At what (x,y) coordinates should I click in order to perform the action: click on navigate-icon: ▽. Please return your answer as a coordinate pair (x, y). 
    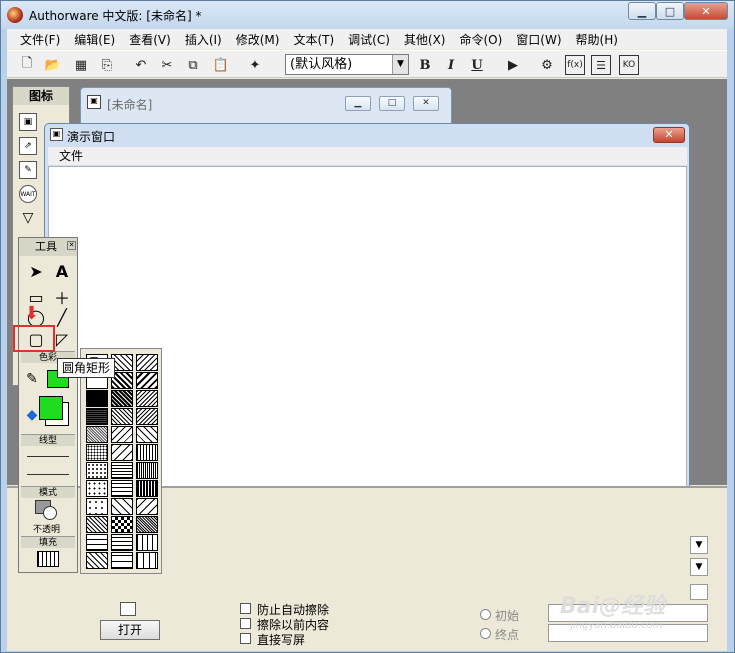
    Looking at the image, I should click on (28, 218).